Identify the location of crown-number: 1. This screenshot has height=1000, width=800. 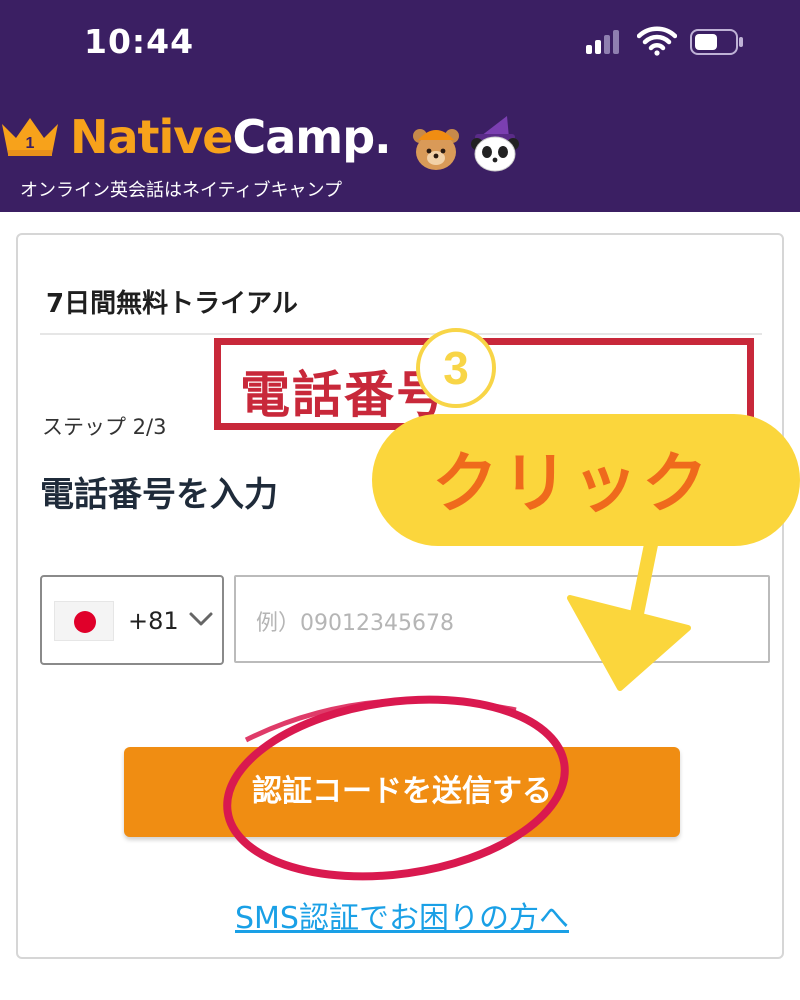
(30, 143).